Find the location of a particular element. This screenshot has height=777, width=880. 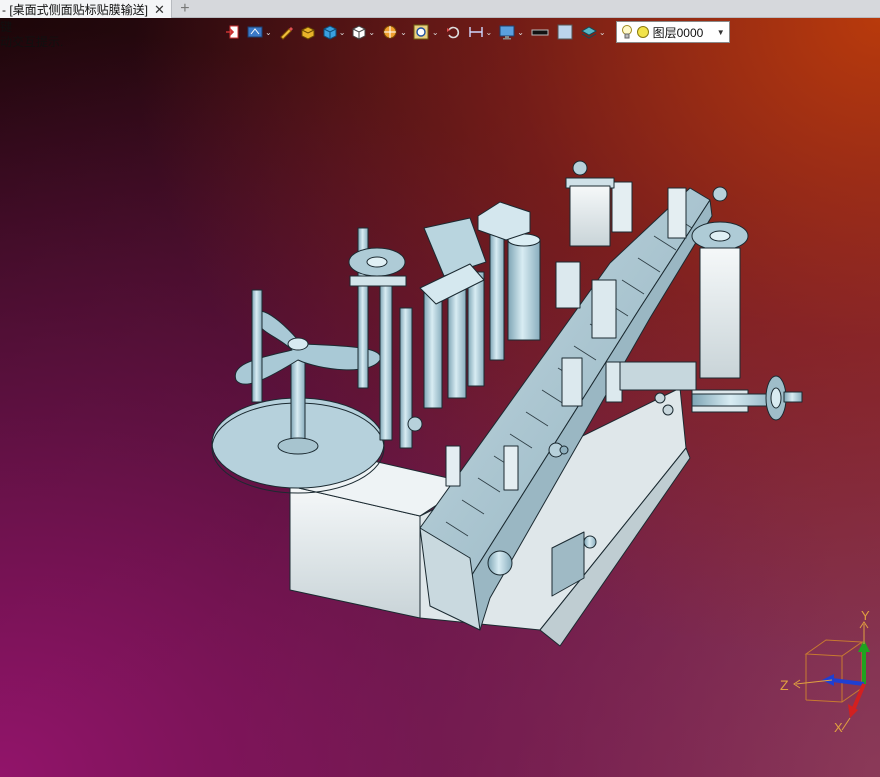

axis-label-z: Z is located at coordinates (784, 685).